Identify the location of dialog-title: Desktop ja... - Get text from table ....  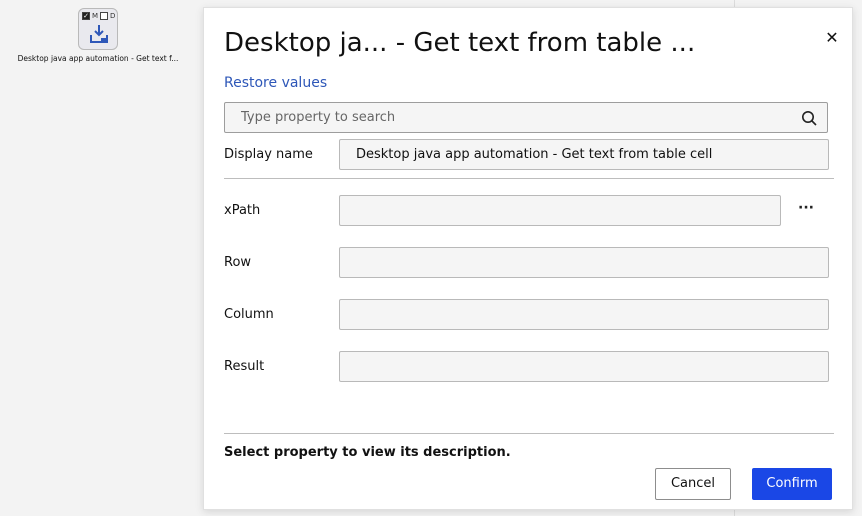
(460, 43).